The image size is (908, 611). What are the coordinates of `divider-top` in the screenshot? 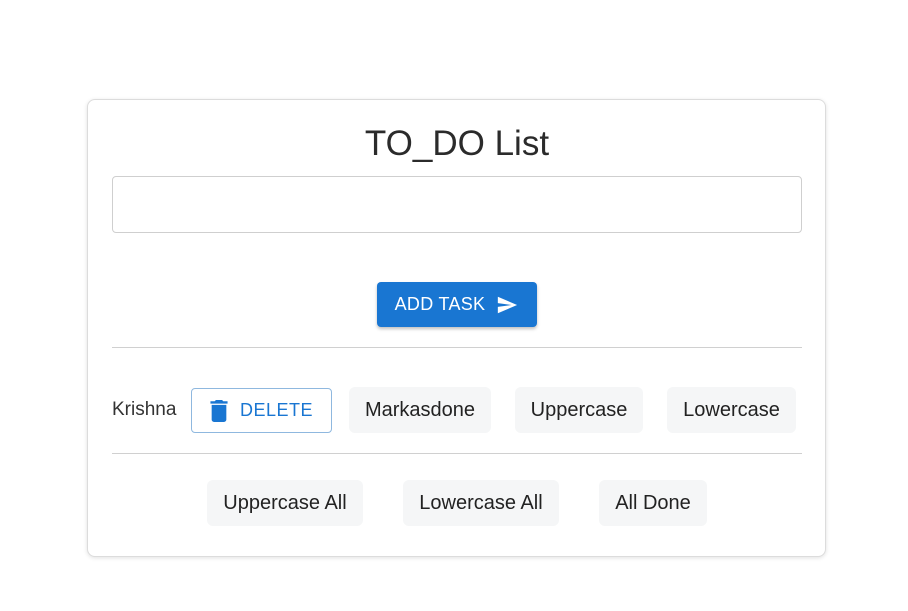 It's located at (457, 347).